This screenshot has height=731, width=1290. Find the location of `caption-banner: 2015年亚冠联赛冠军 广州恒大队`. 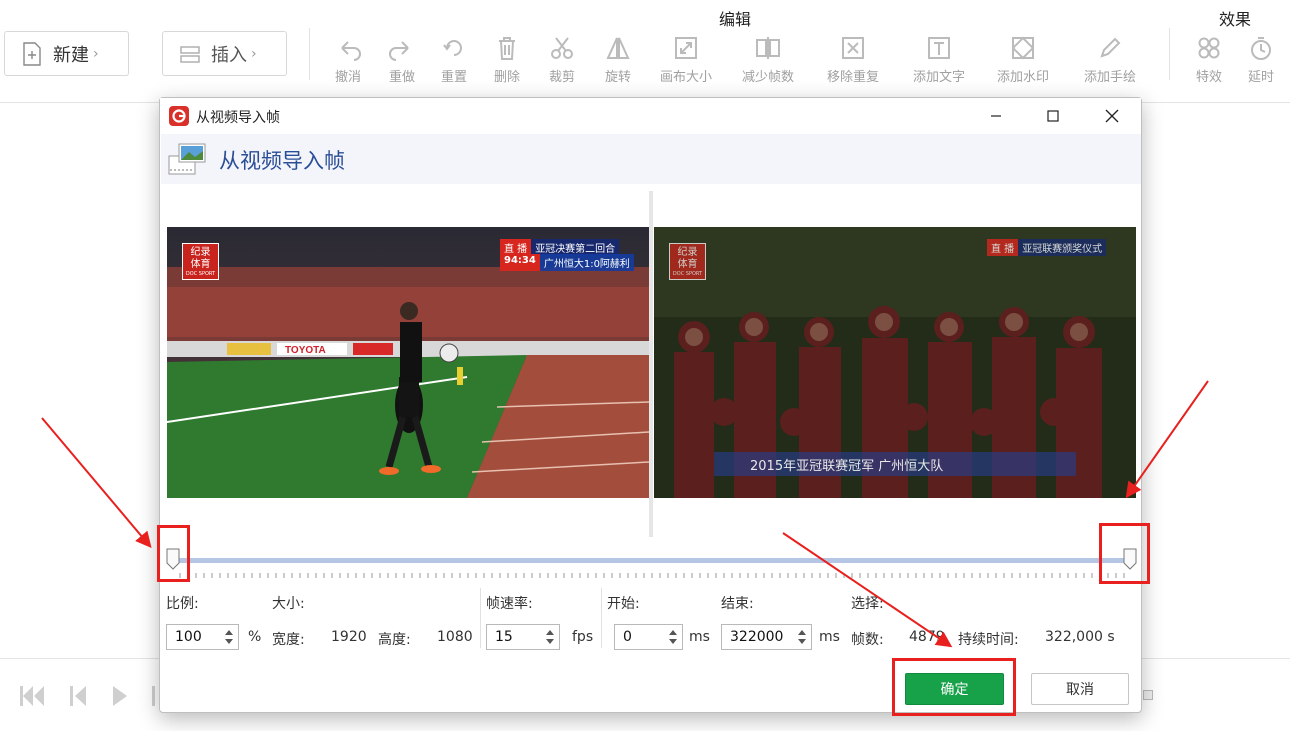

caption-banner: 2015年亚冠联赛冠军 广州恒大队 is located at coordinates (895, 464).